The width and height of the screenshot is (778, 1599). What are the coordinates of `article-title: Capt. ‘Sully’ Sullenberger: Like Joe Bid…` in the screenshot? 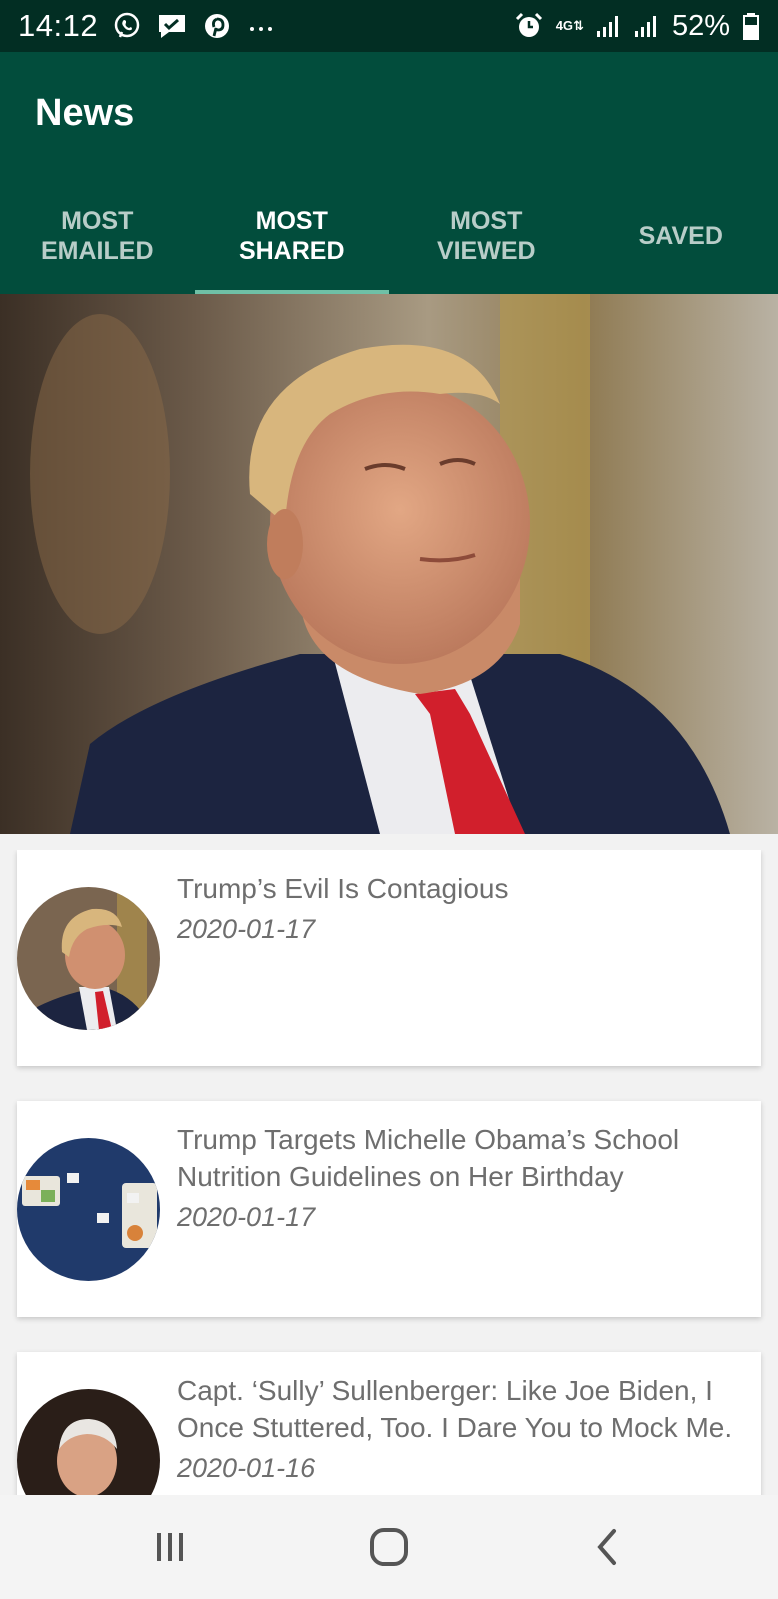 It's located at (455, 1409).